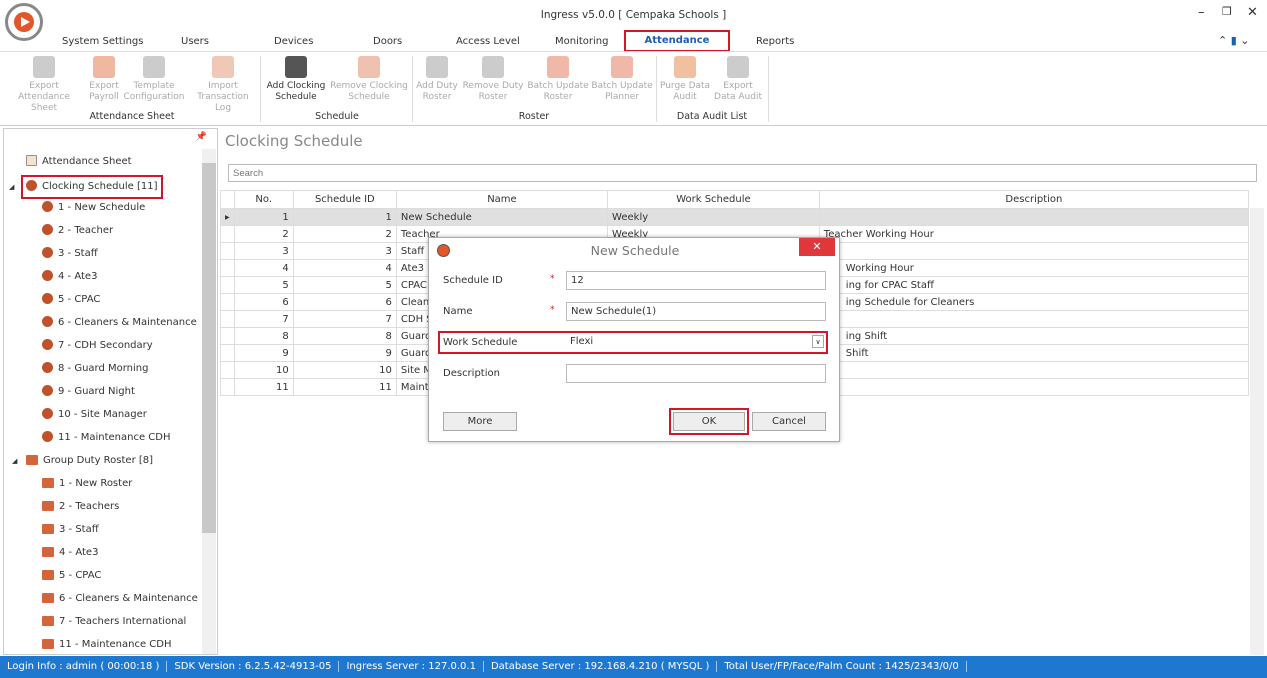 The width and height of the screenshot is (1267, 678). What do you see at coordinates (195, 40) in the screenshot?
I see `tab-users: Users` at bounding box center [195, 40].